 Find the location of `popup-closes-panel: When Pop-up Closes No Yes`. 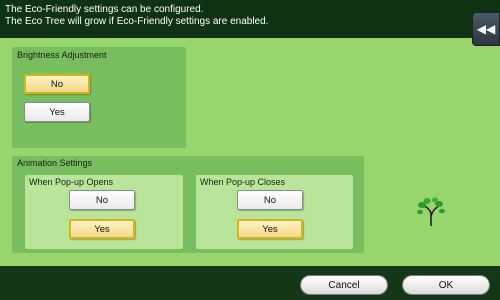

popup-closes-panel: When Pop-up Closes No Yes is located at coordinates (274, 212).